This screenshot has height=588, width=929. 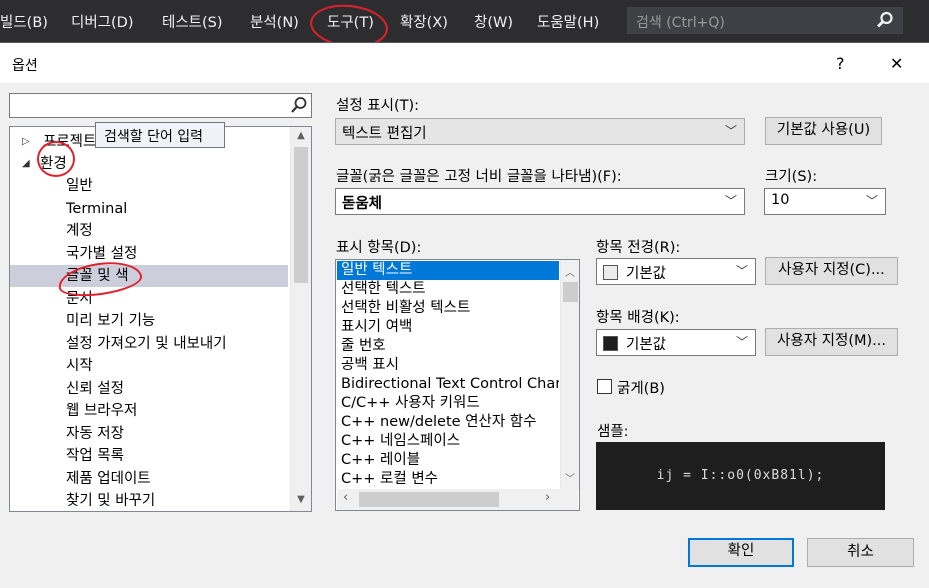 What do you see at coordinates (26, 142) in the screenshot?
I see `expand-arrow-icon: ▷` at bounding box center [26, 142].